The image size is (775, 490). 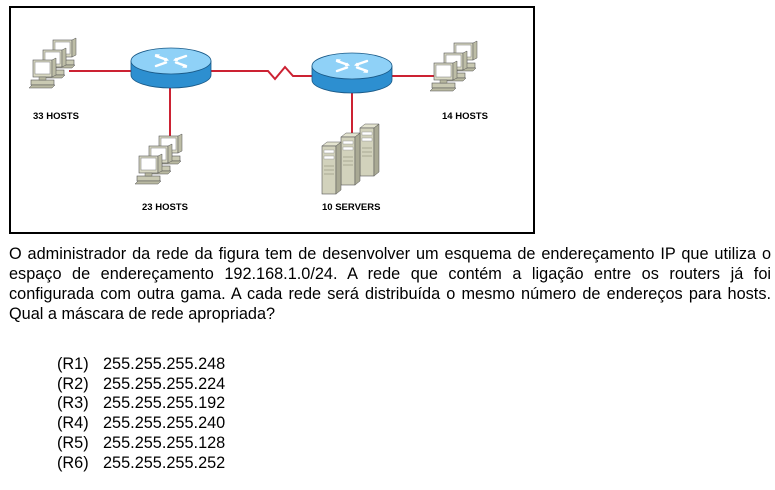 What do you see at coordinates (73, 442) in the screenshot?
I see `option-code: (R5)` at bounding box center [73, 442].